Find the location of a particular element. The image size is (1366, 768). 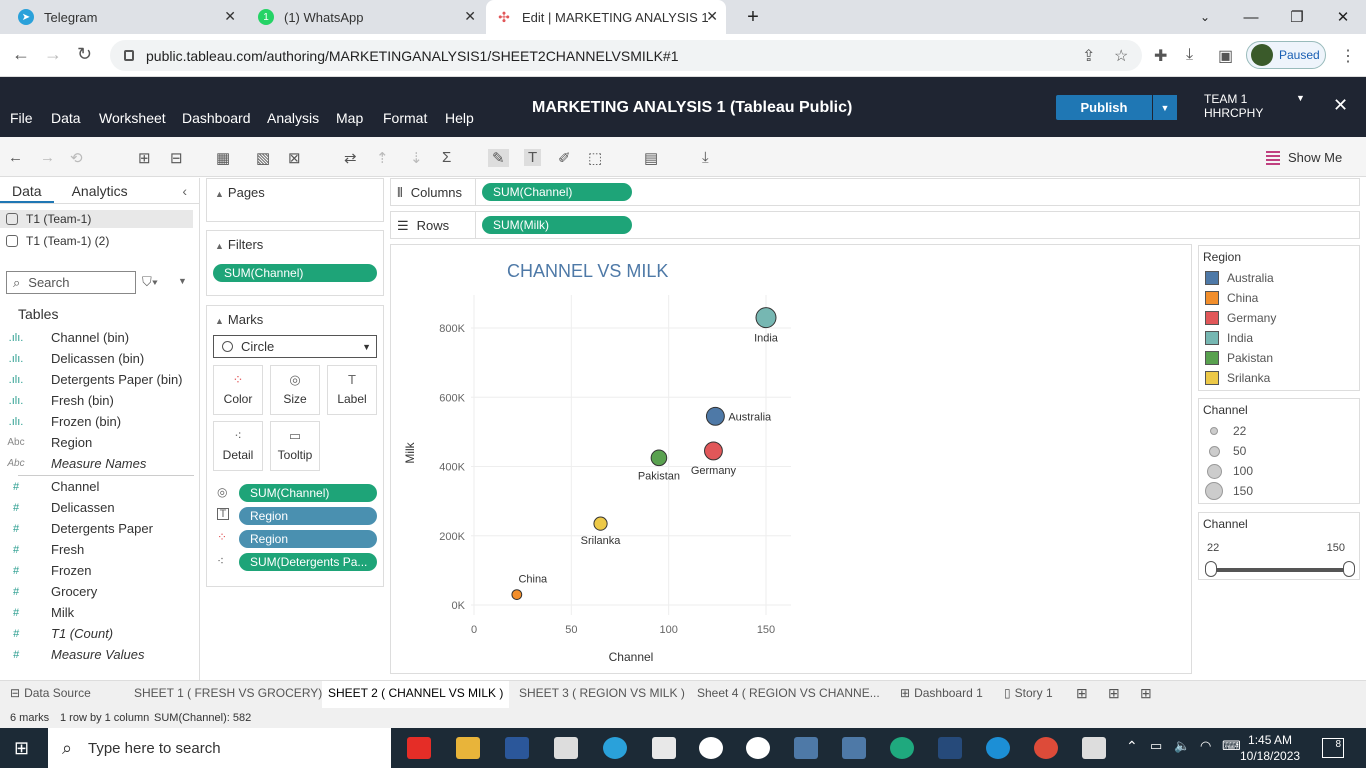

extensions-icon: ✚ is located at coordinates (1160, 56).